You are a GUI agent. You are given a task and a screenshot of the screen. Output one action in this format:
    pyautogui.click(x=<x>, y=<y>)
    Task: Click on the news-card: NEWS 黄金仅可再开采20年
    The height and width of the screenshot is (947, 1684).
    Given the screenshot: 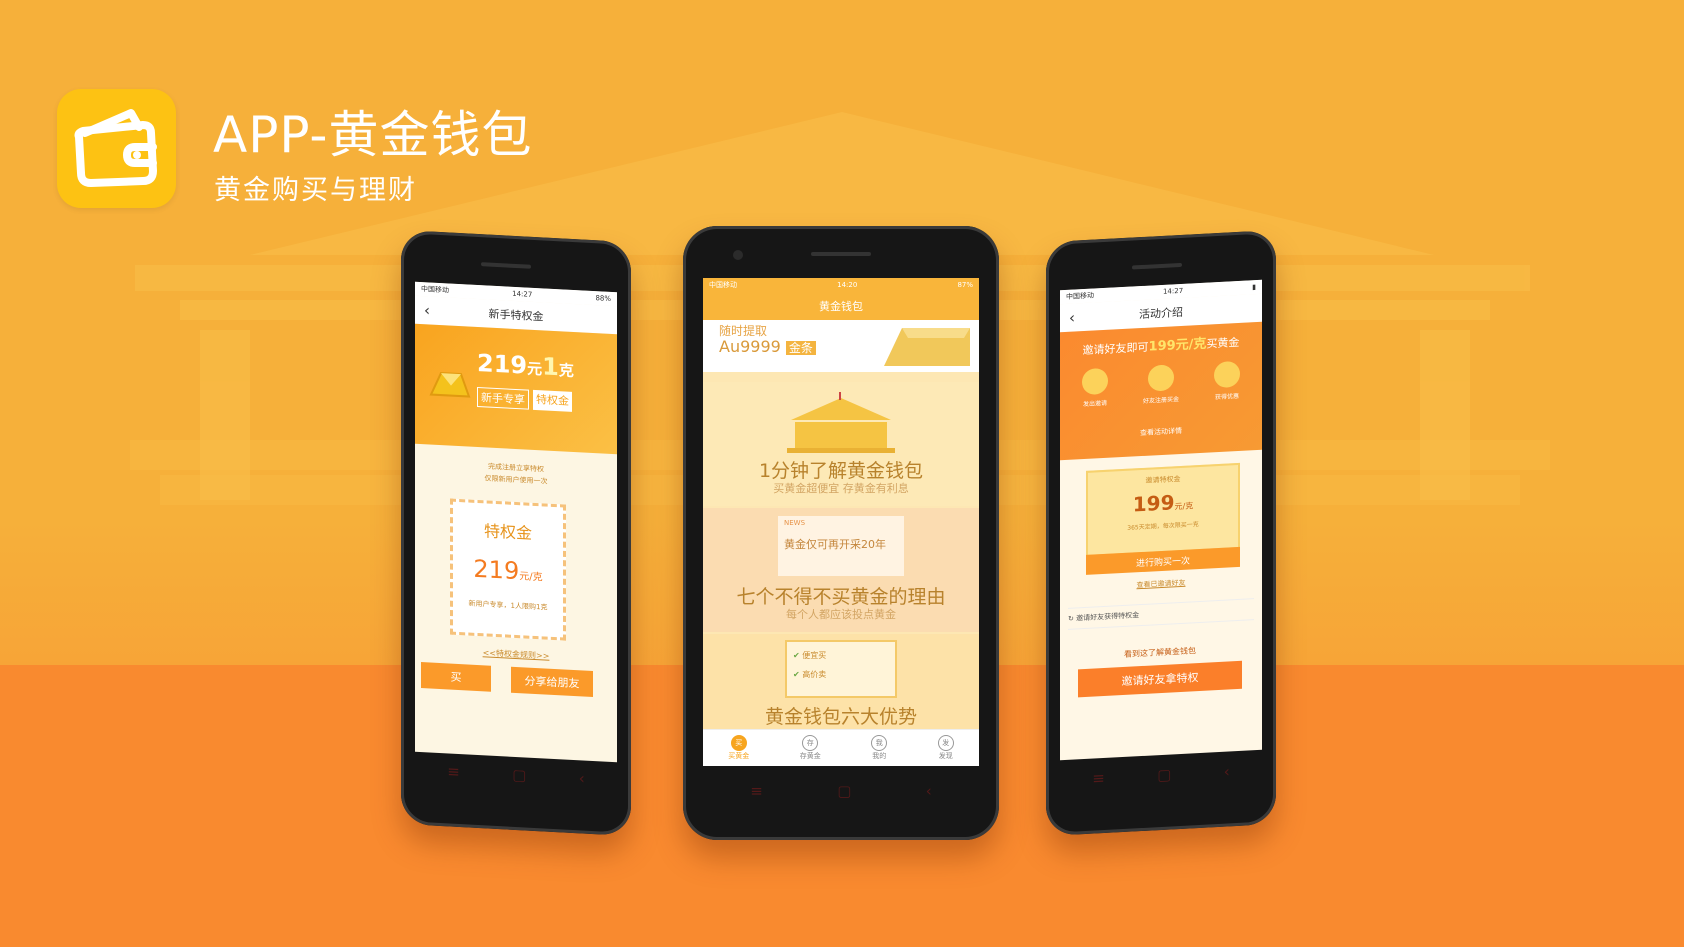 What is the action you would take?
    pyautogui.click(x=841, y=546)
    